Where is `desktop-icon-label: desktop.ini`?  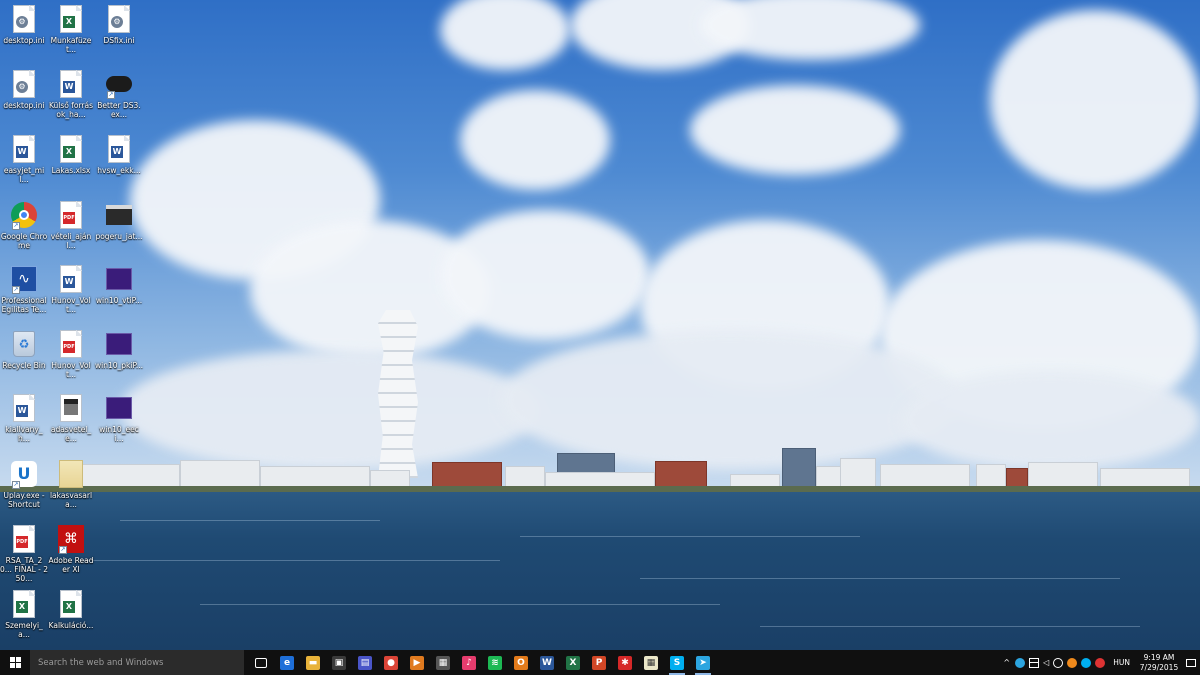 desktop-icon-label: desktop.ini is located at coordinates (24, 105).